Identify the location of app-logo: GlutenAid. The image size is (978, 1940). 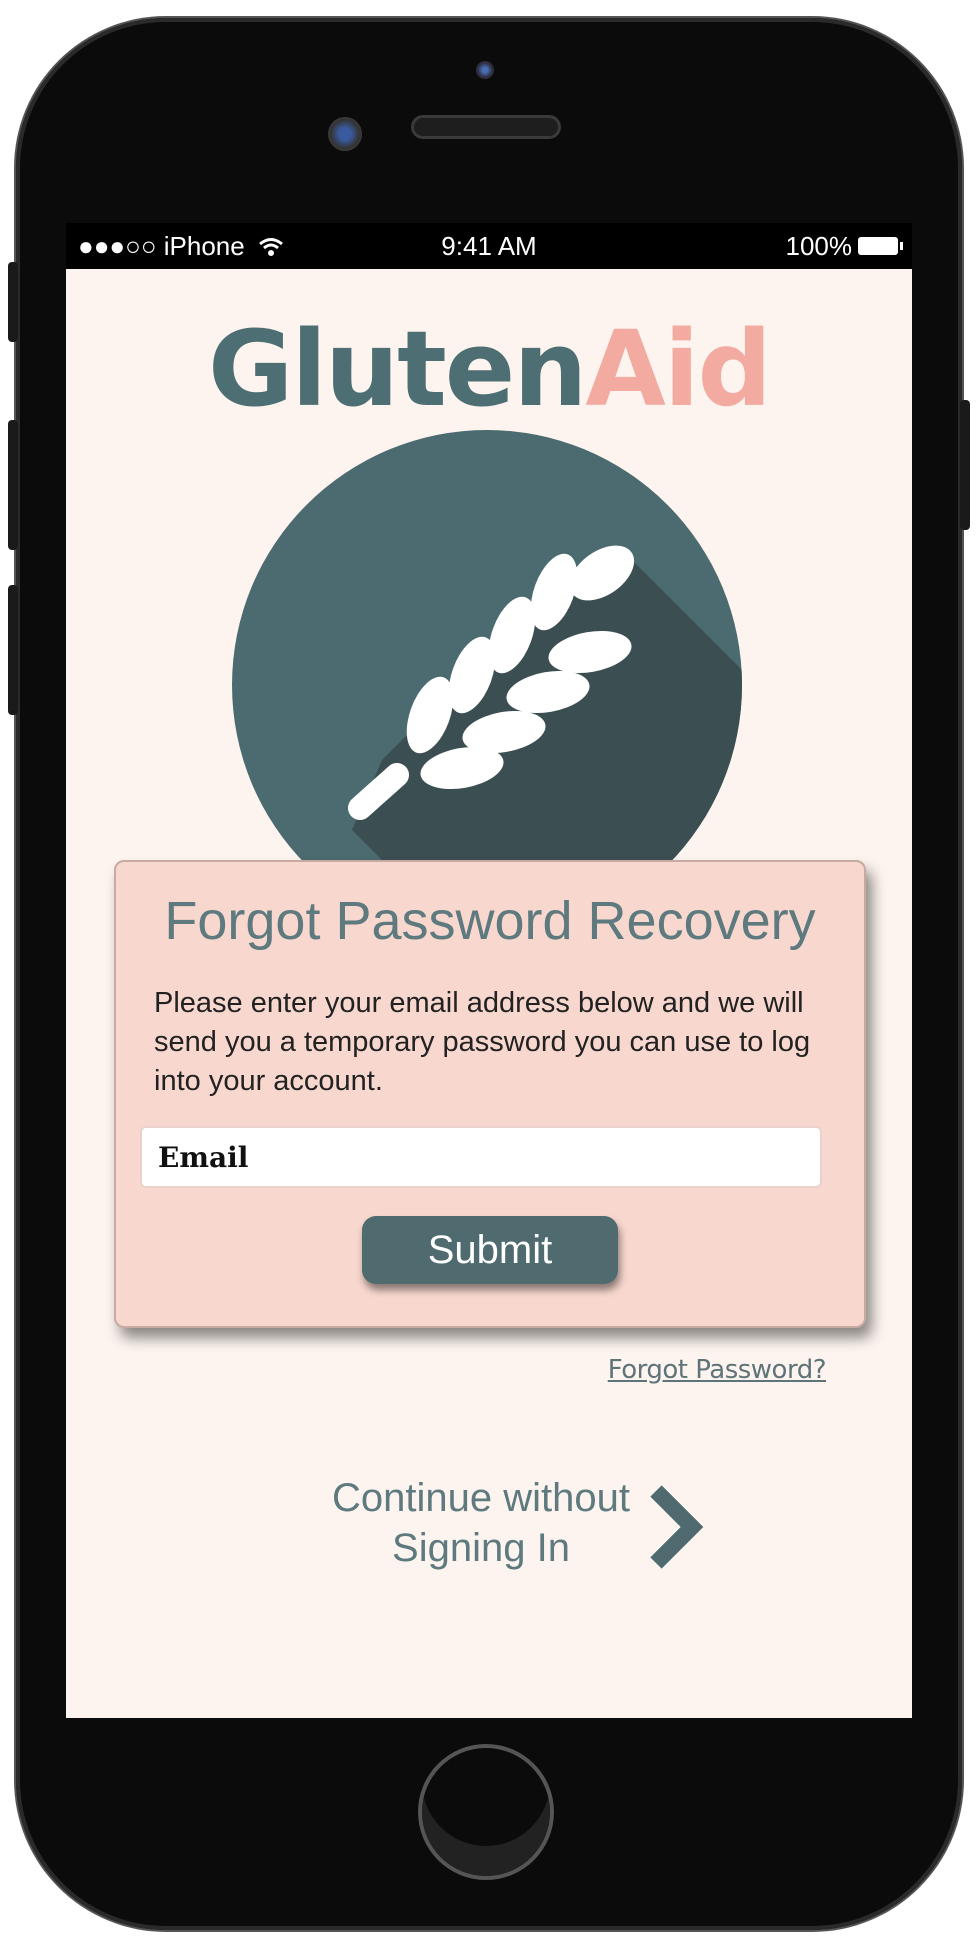
(489, 369).